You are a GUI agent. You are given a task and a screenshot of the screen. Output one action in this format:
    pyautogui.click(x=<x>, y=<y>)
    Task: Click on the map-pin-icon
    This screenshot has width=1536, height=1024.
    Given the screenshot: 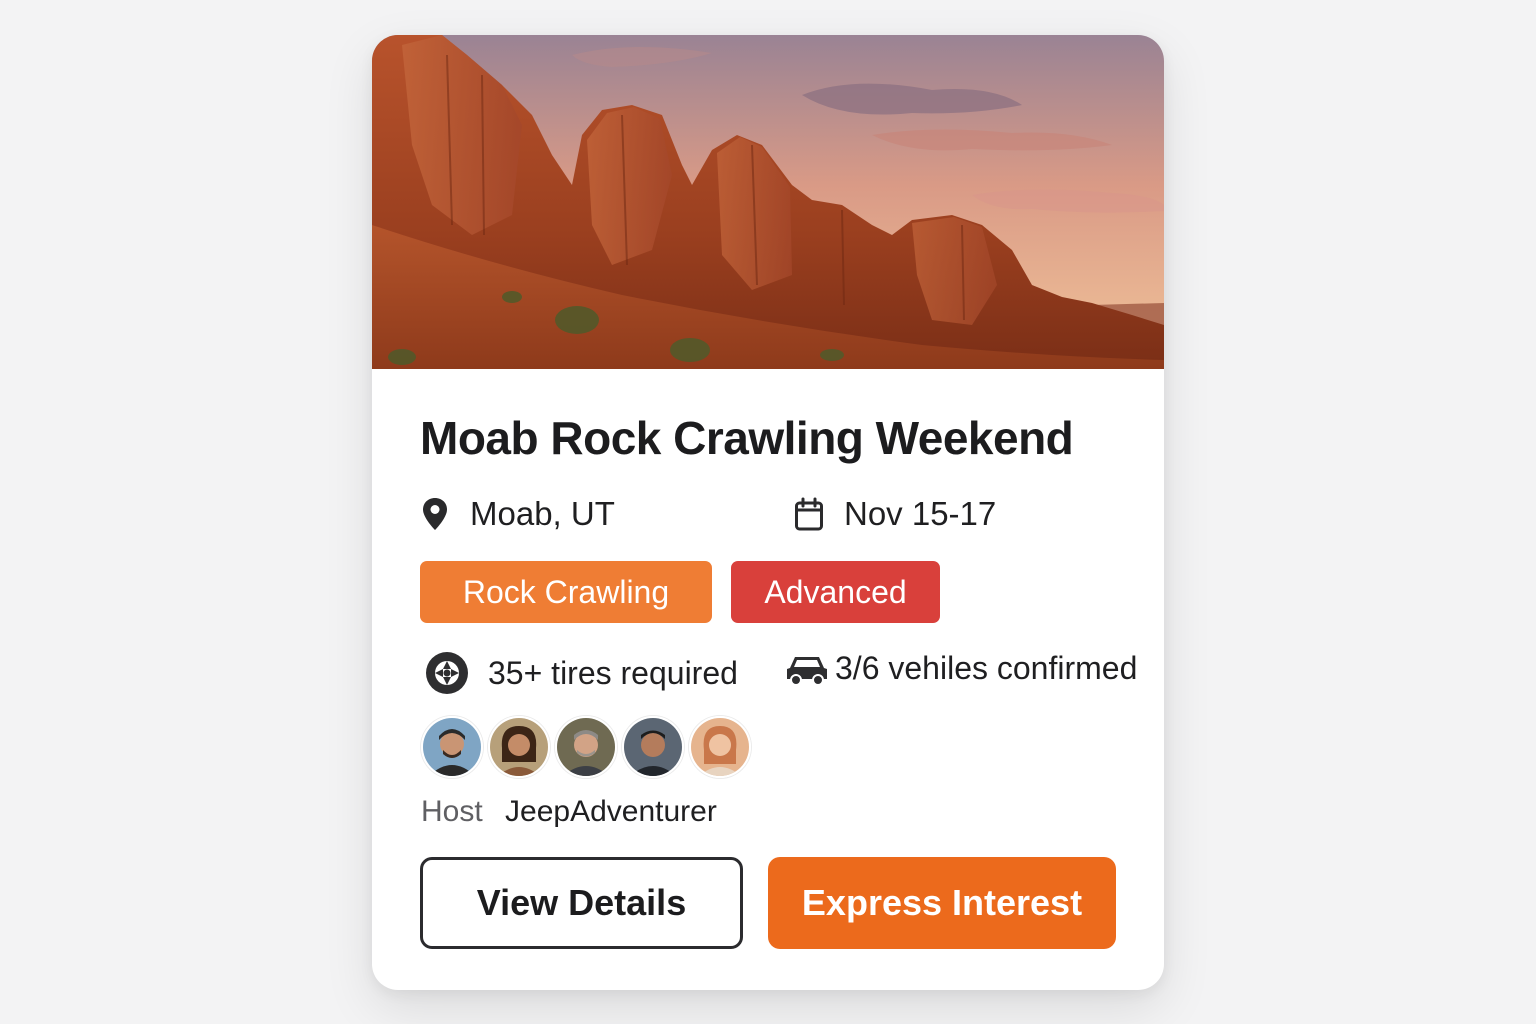 What is the action you would take?
    pyautogui.click(x=435, y=514)
    